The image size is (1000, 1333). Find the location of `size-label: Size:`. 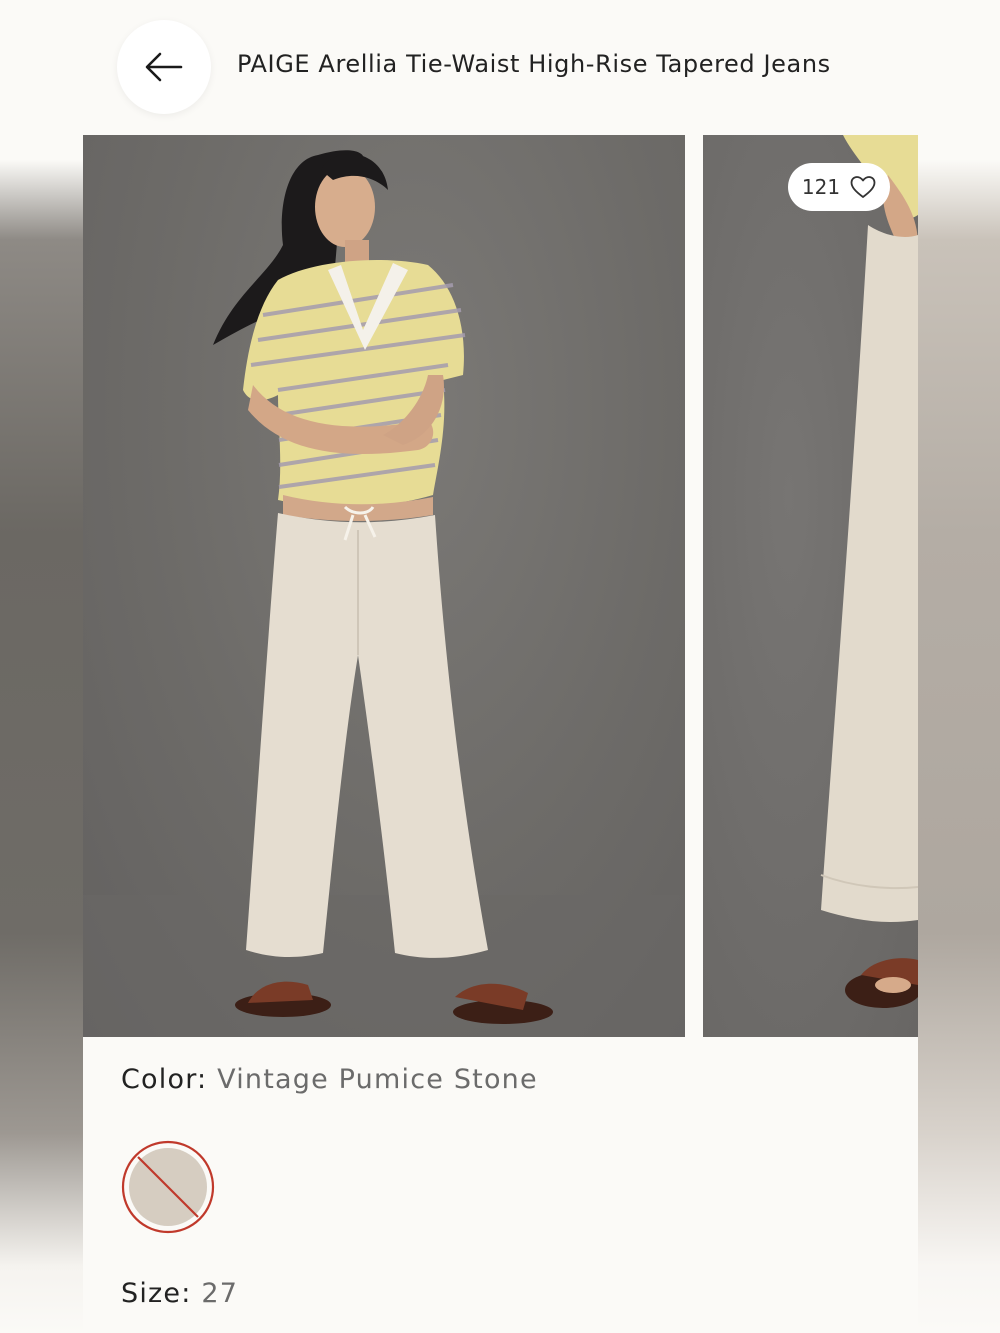

size-label: Size: is located at coordinates (156, 1293).